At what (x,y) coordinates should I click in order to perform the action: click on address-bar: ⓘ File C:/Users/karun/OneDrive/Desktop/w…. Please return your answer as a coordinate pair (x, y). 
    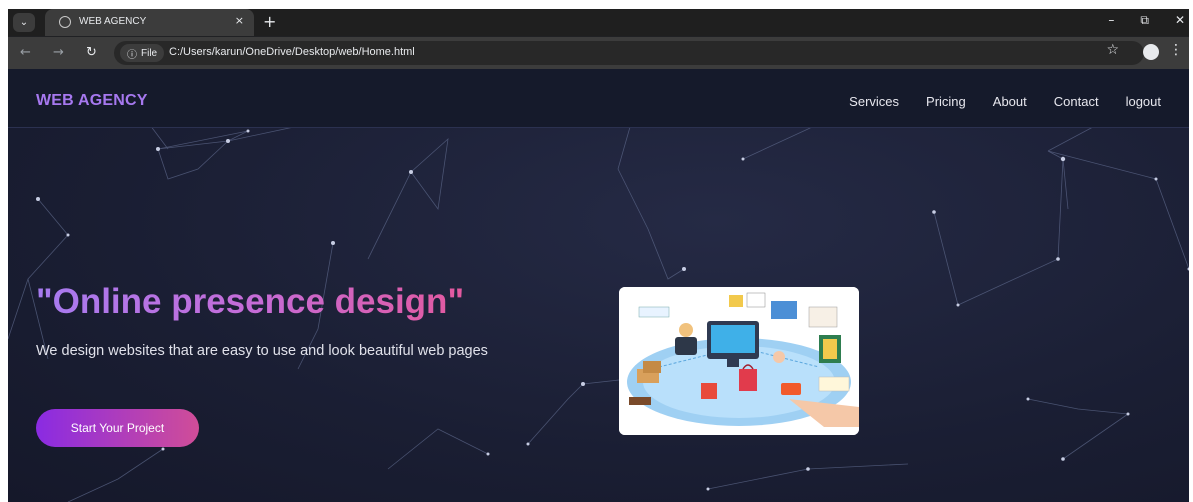
    Looking at the image, I should click on (629, 53).